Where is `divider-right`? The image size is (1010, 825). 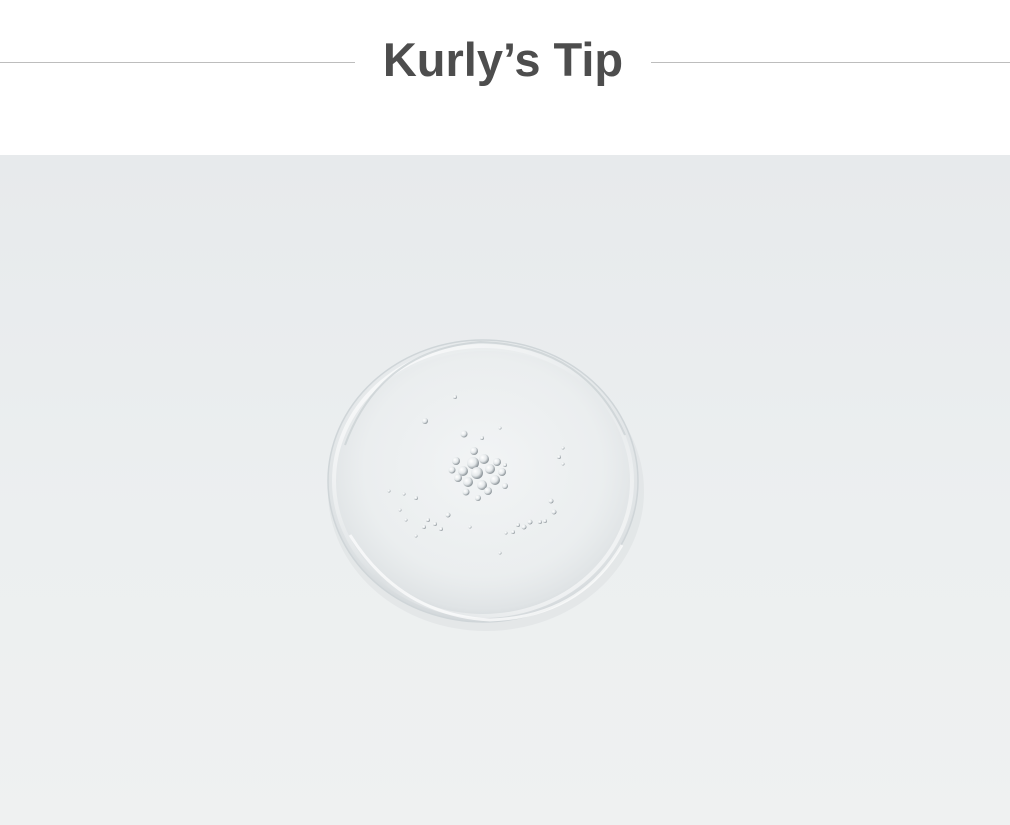
divider-right is located at coordinates (830, 62).